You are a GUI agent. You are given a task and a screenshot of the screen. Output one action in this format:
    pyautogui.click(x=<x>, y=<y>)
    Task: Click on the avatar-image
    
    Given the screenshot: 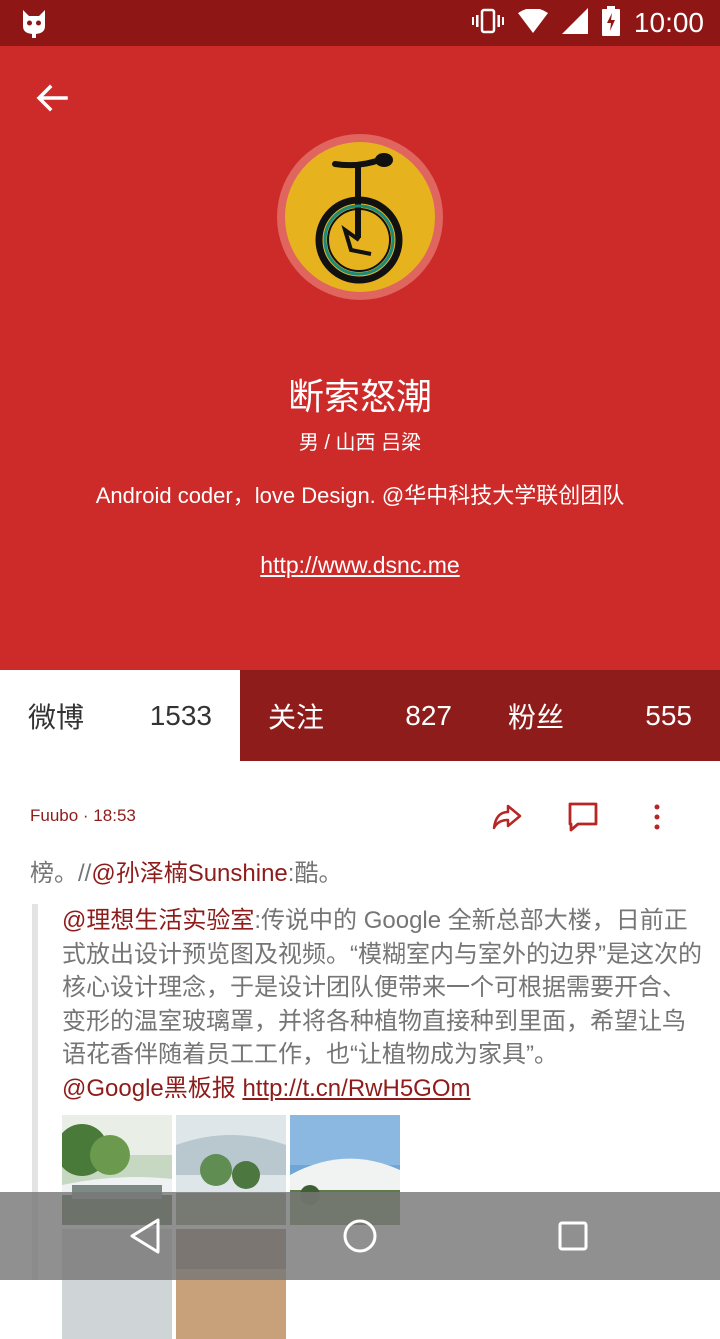 What is the action you would take?
    pyautogui.click(x=360, y=217)
    